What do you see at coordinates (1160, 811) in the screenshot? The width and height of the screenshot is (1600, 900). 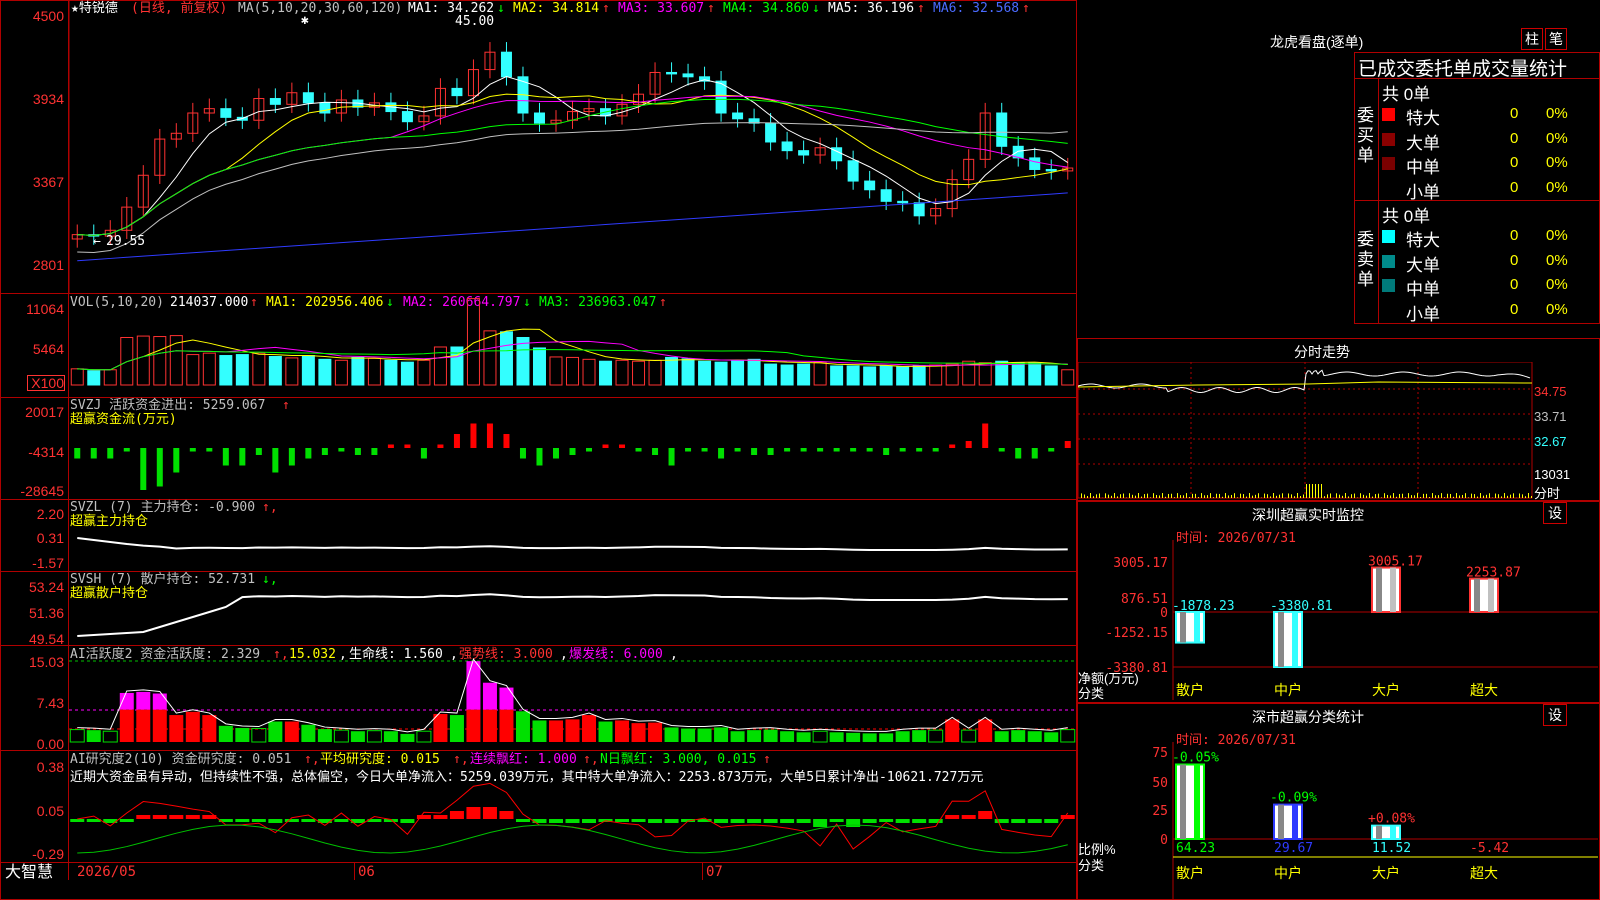 I see `cls-axis-label: 25` at bounding box center [1160, 811].